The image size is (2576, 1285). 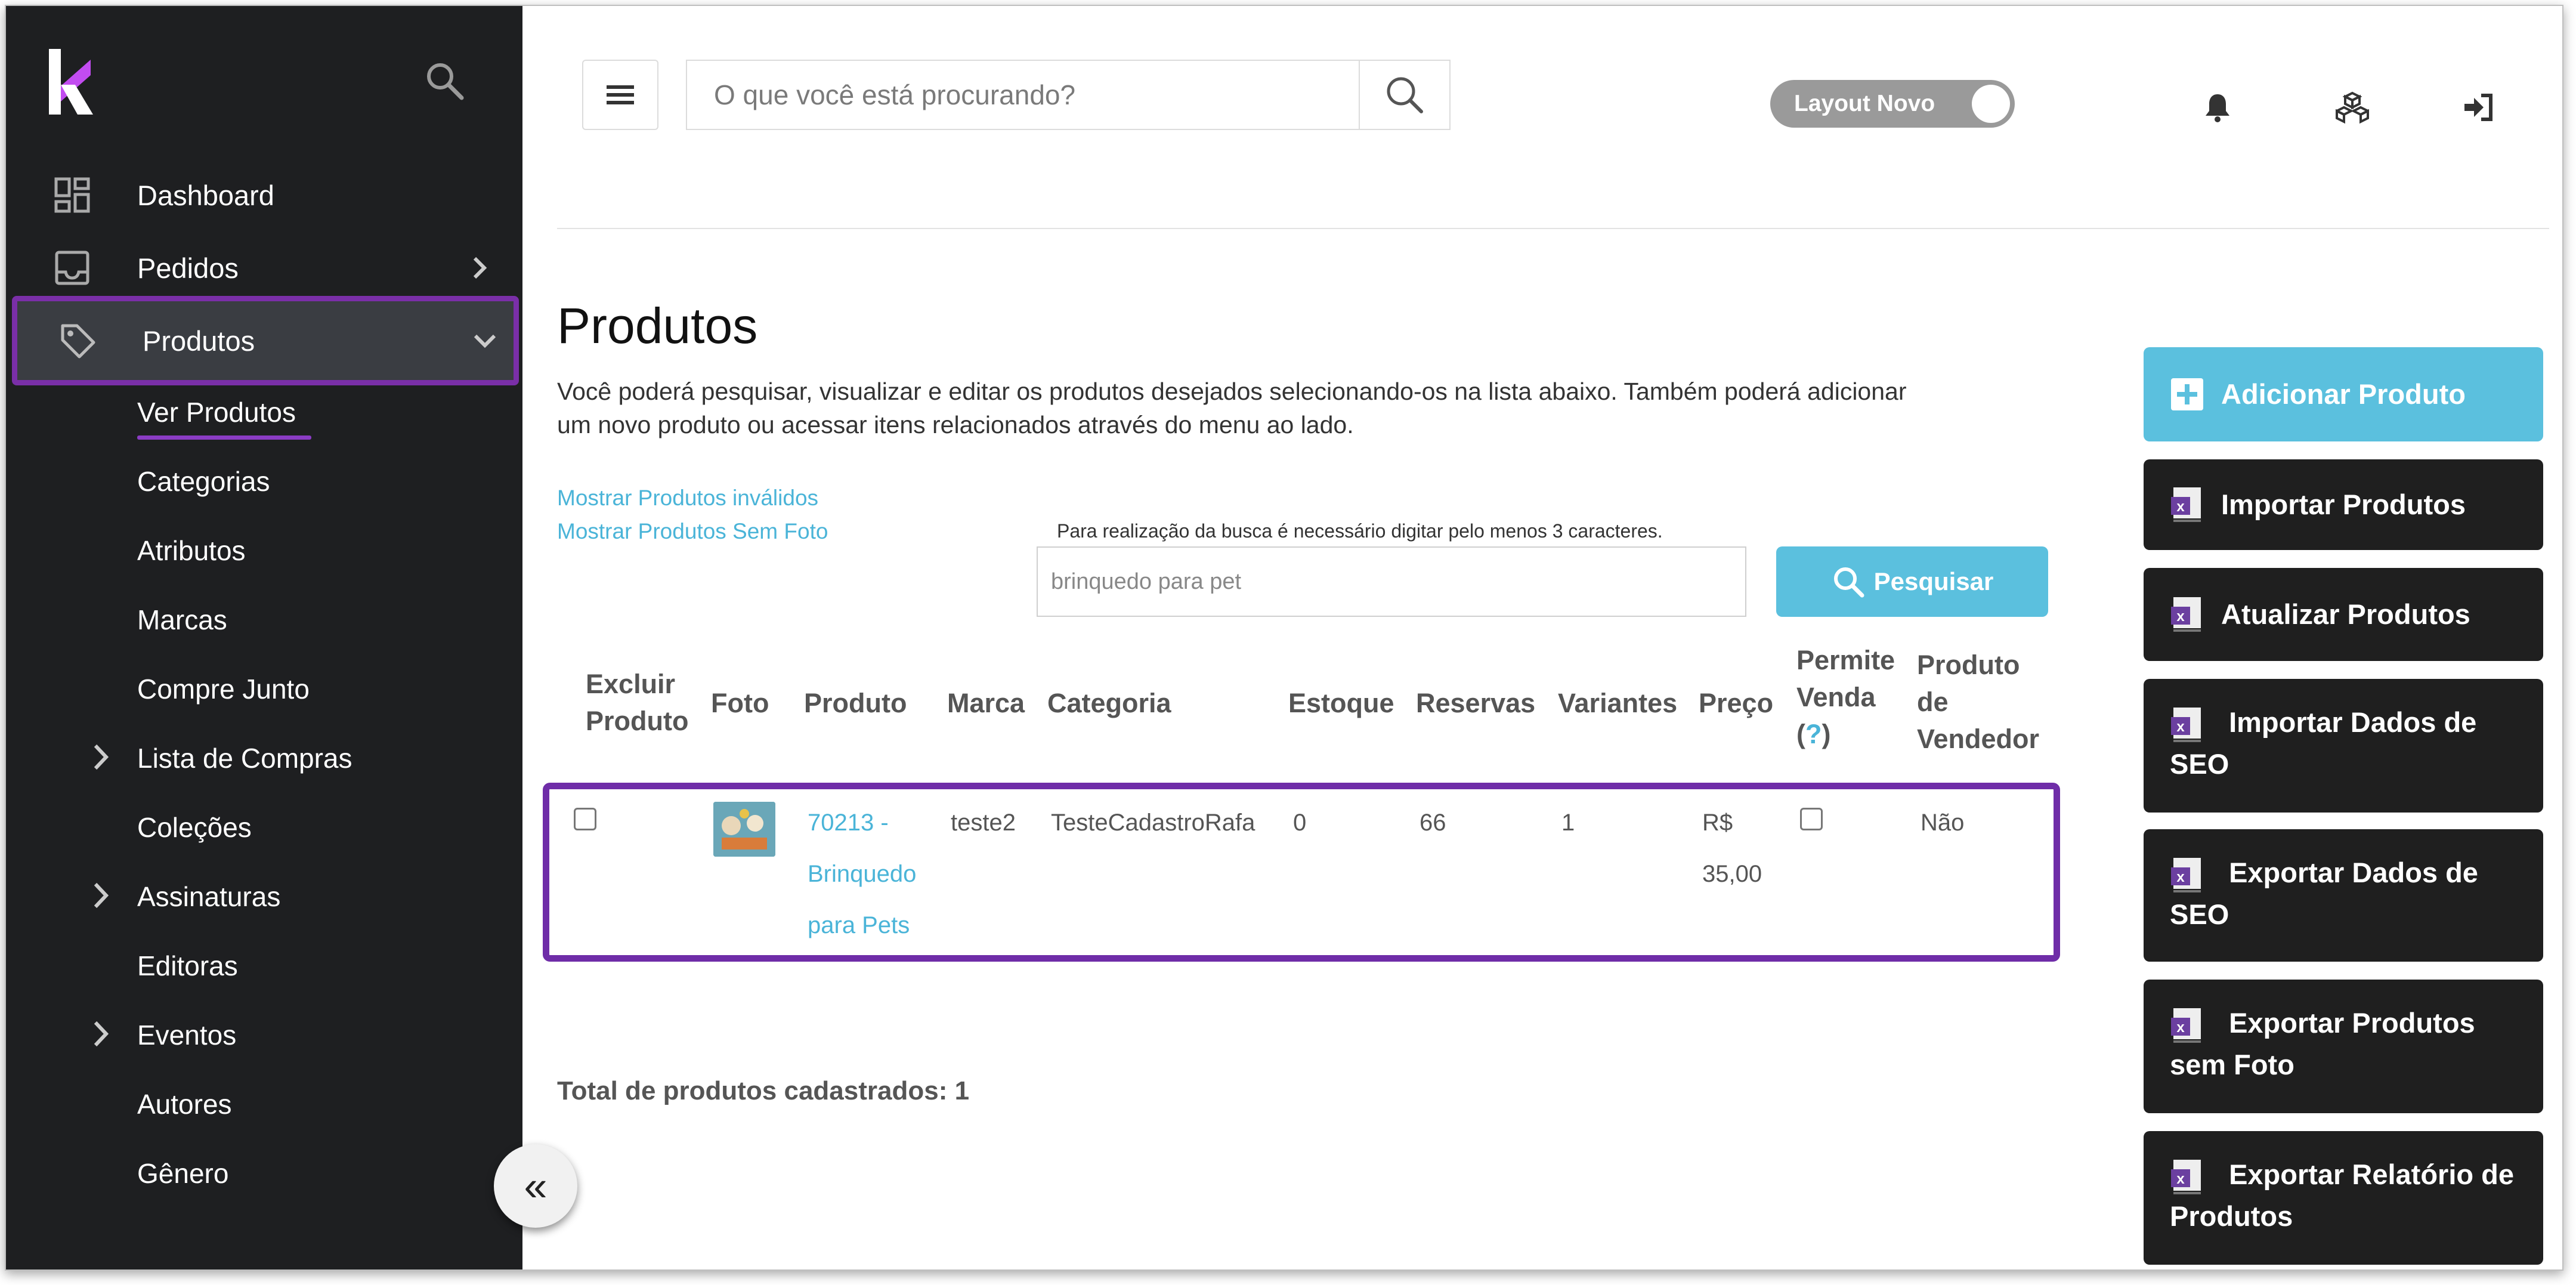 I want to click on import-products-button: x Importar Produtos, so click(x=2343, y=504).